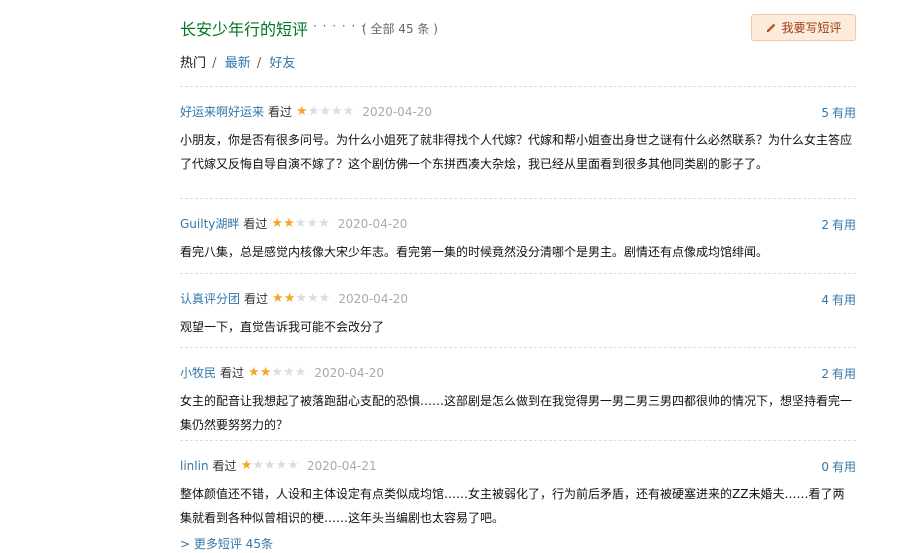 This screenshot has height=553, width=909. What do you see at coordinates (825, 300) in the screenshot?
I see `vote-count: 4` at bounding box center [825, 300].